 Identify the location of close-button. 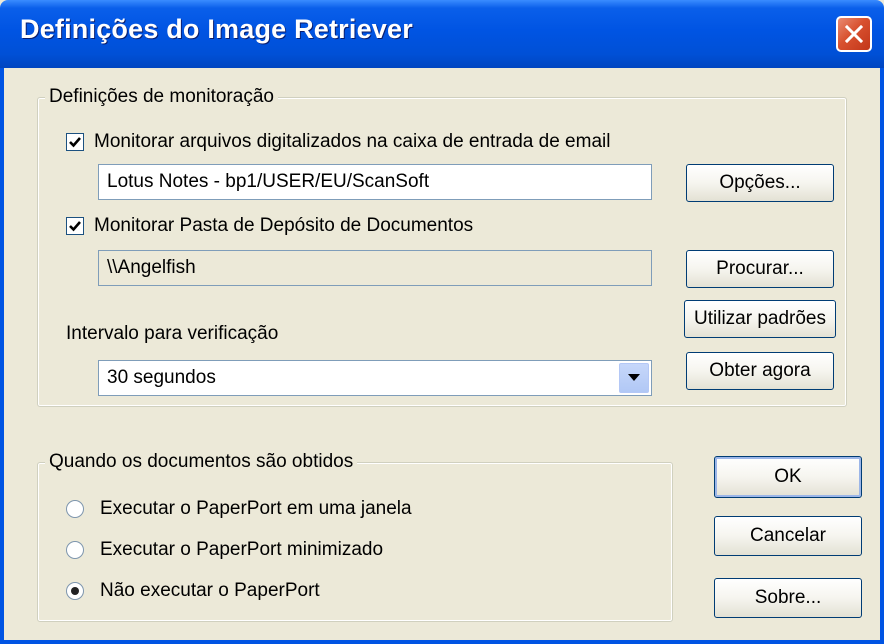
(854, 34).